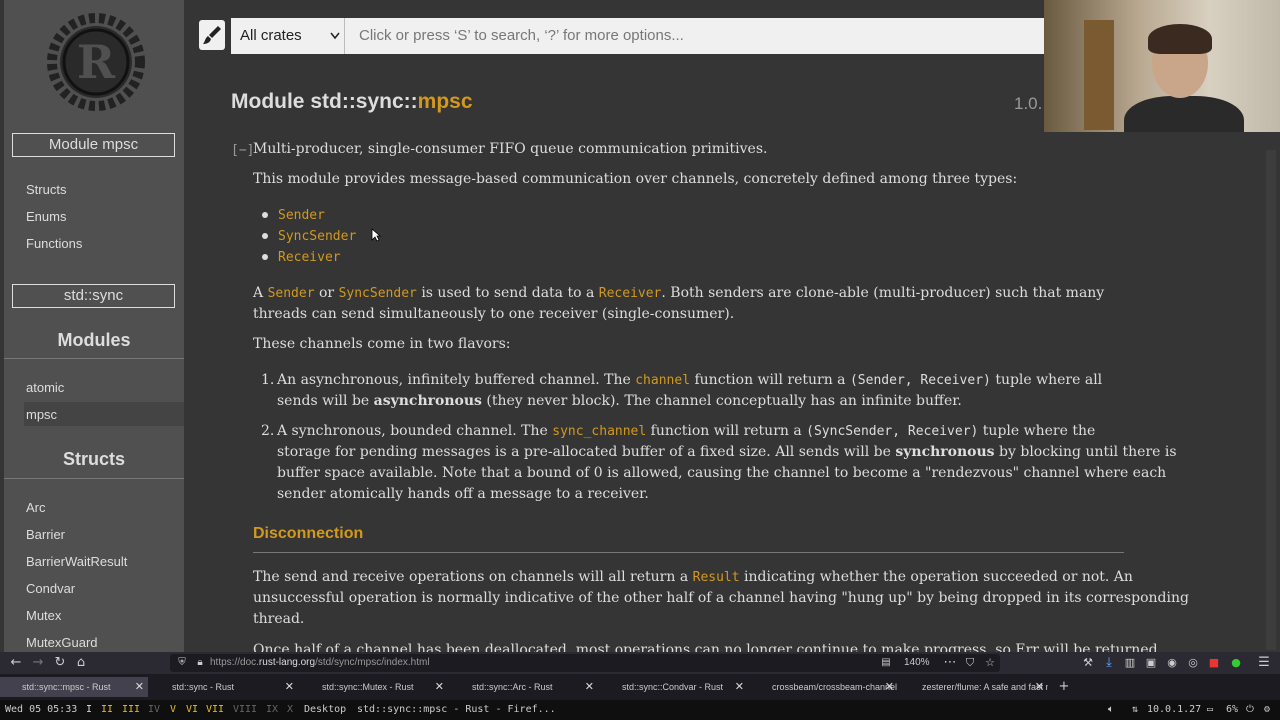 The width and height of the screenshot is (1280, 720). Describe the element at coordinates (1193, 663) in the screenshot. I see `extension-icon: ◎` at that location.